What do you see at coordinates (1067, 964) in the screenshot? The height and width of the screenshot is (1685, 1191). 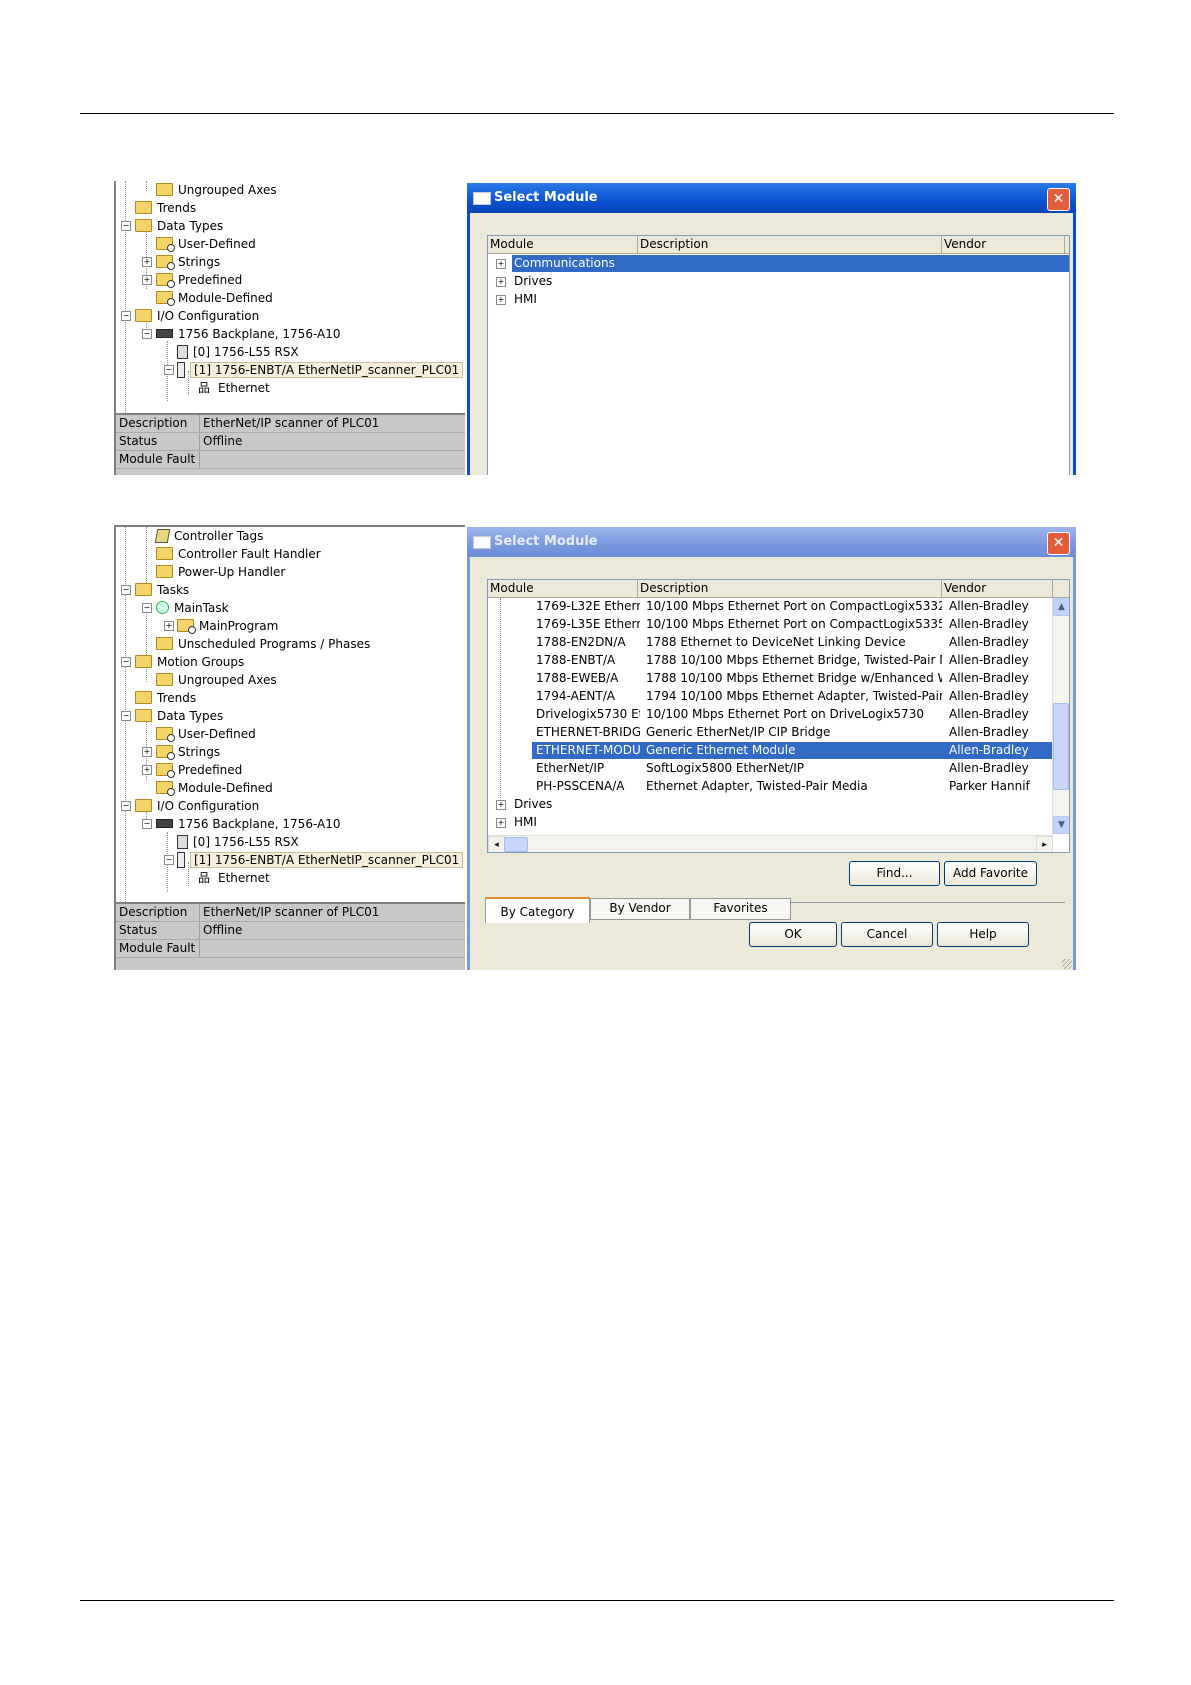 I see `resize-grip-icon` at bounding box center [1067, 964].